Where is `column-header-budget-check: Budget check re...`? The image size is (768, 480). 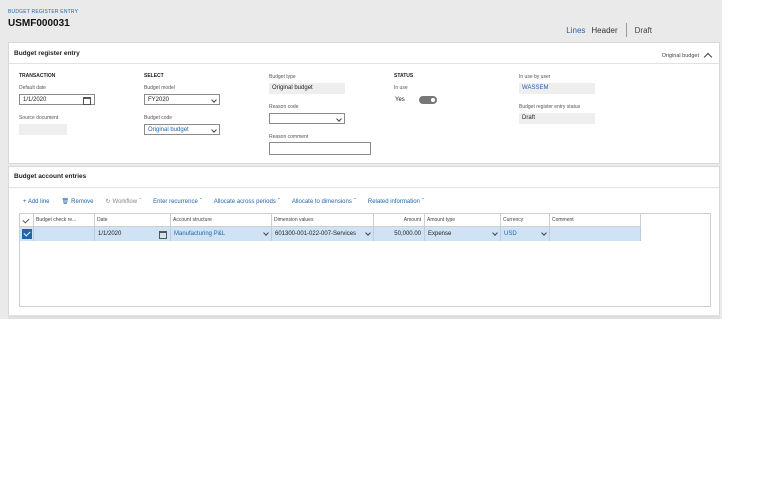
column-header-budget-check: Budget check re... is located at coordinates (64, 220).